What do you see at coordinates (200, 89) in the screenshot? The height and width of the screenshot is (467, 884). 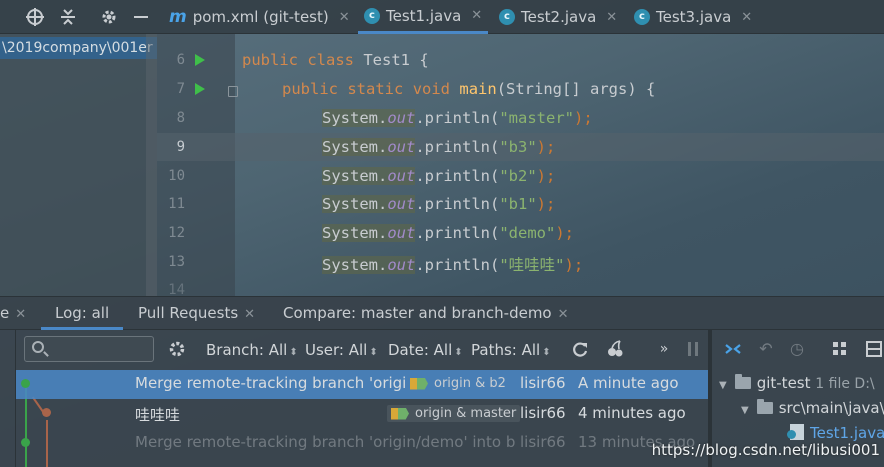 I see `run-main-icon` at bounding box center [200, 89].